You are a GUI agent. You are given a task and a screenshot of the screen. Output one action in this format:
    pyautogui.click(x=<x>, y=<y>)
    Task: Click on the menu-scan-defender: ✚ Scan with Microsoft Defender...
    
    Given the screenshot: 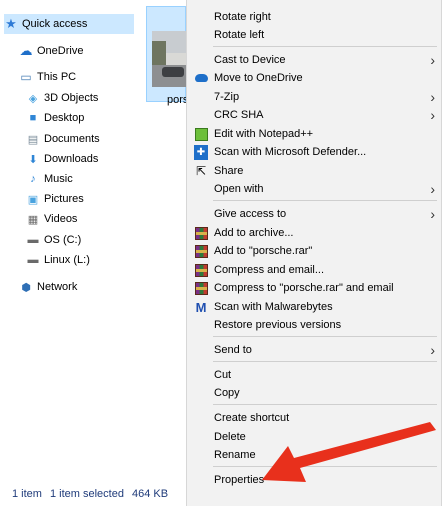 What is the action you would take?
    pyautogui.click(x=314, y=152)
    